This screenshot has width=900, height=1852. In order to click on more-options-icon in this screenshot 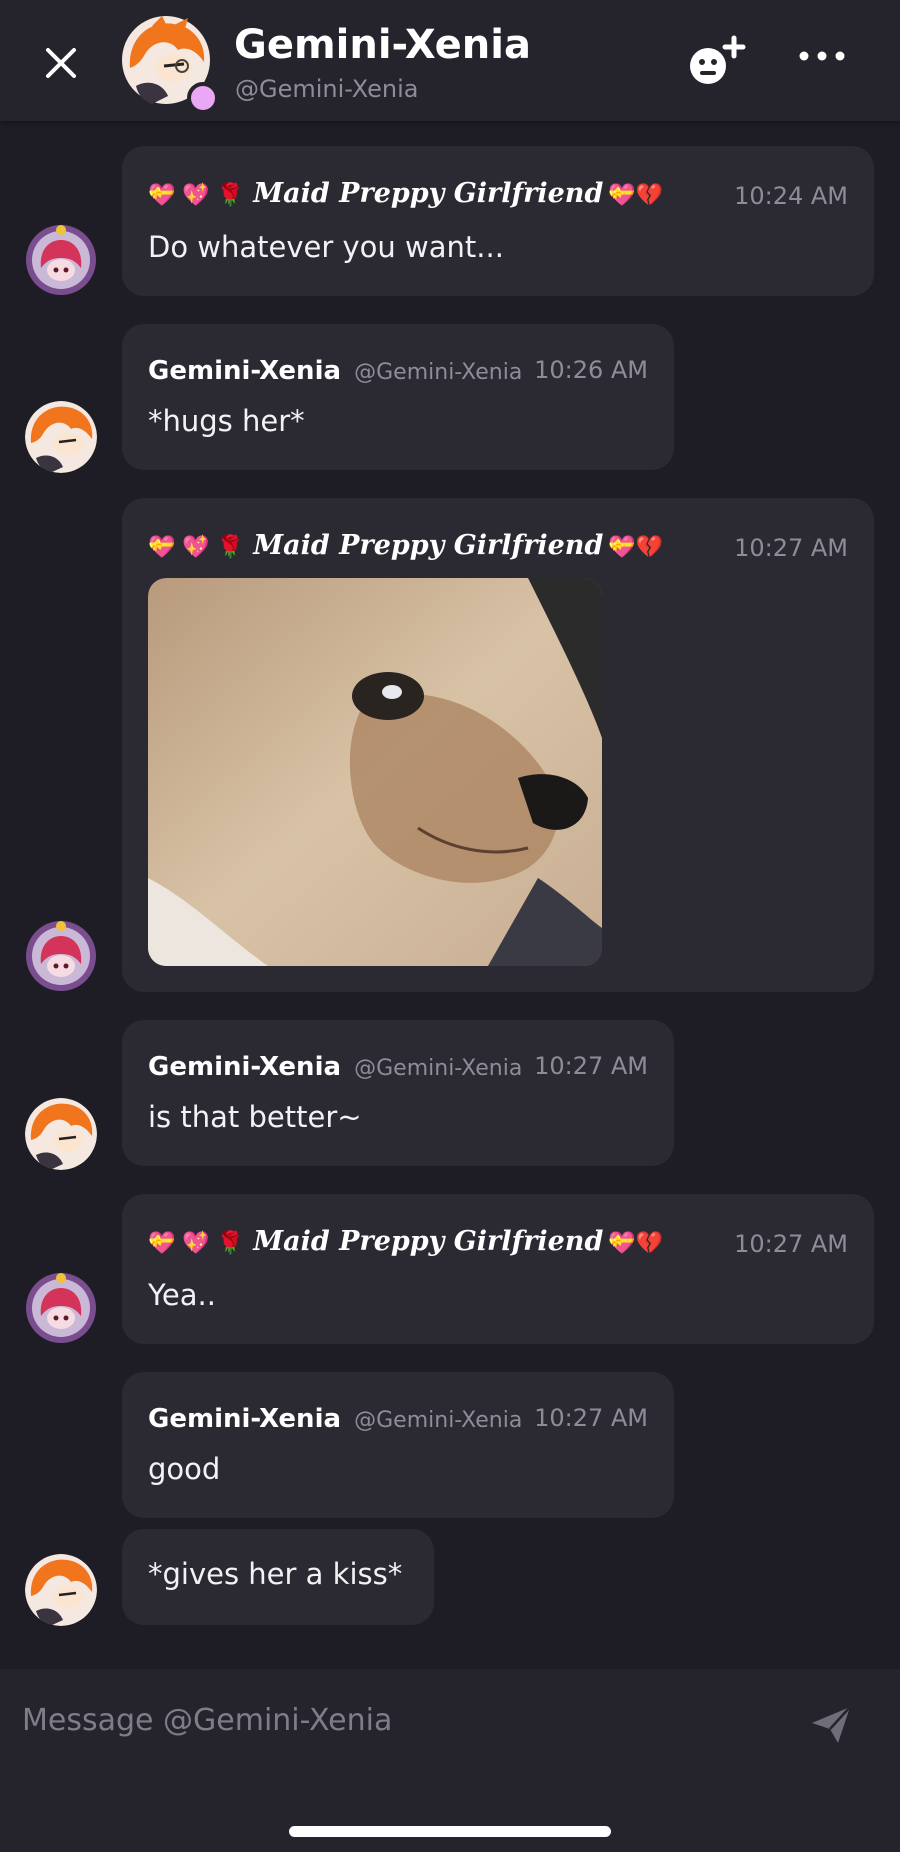, I will do `click(822, 56)`.